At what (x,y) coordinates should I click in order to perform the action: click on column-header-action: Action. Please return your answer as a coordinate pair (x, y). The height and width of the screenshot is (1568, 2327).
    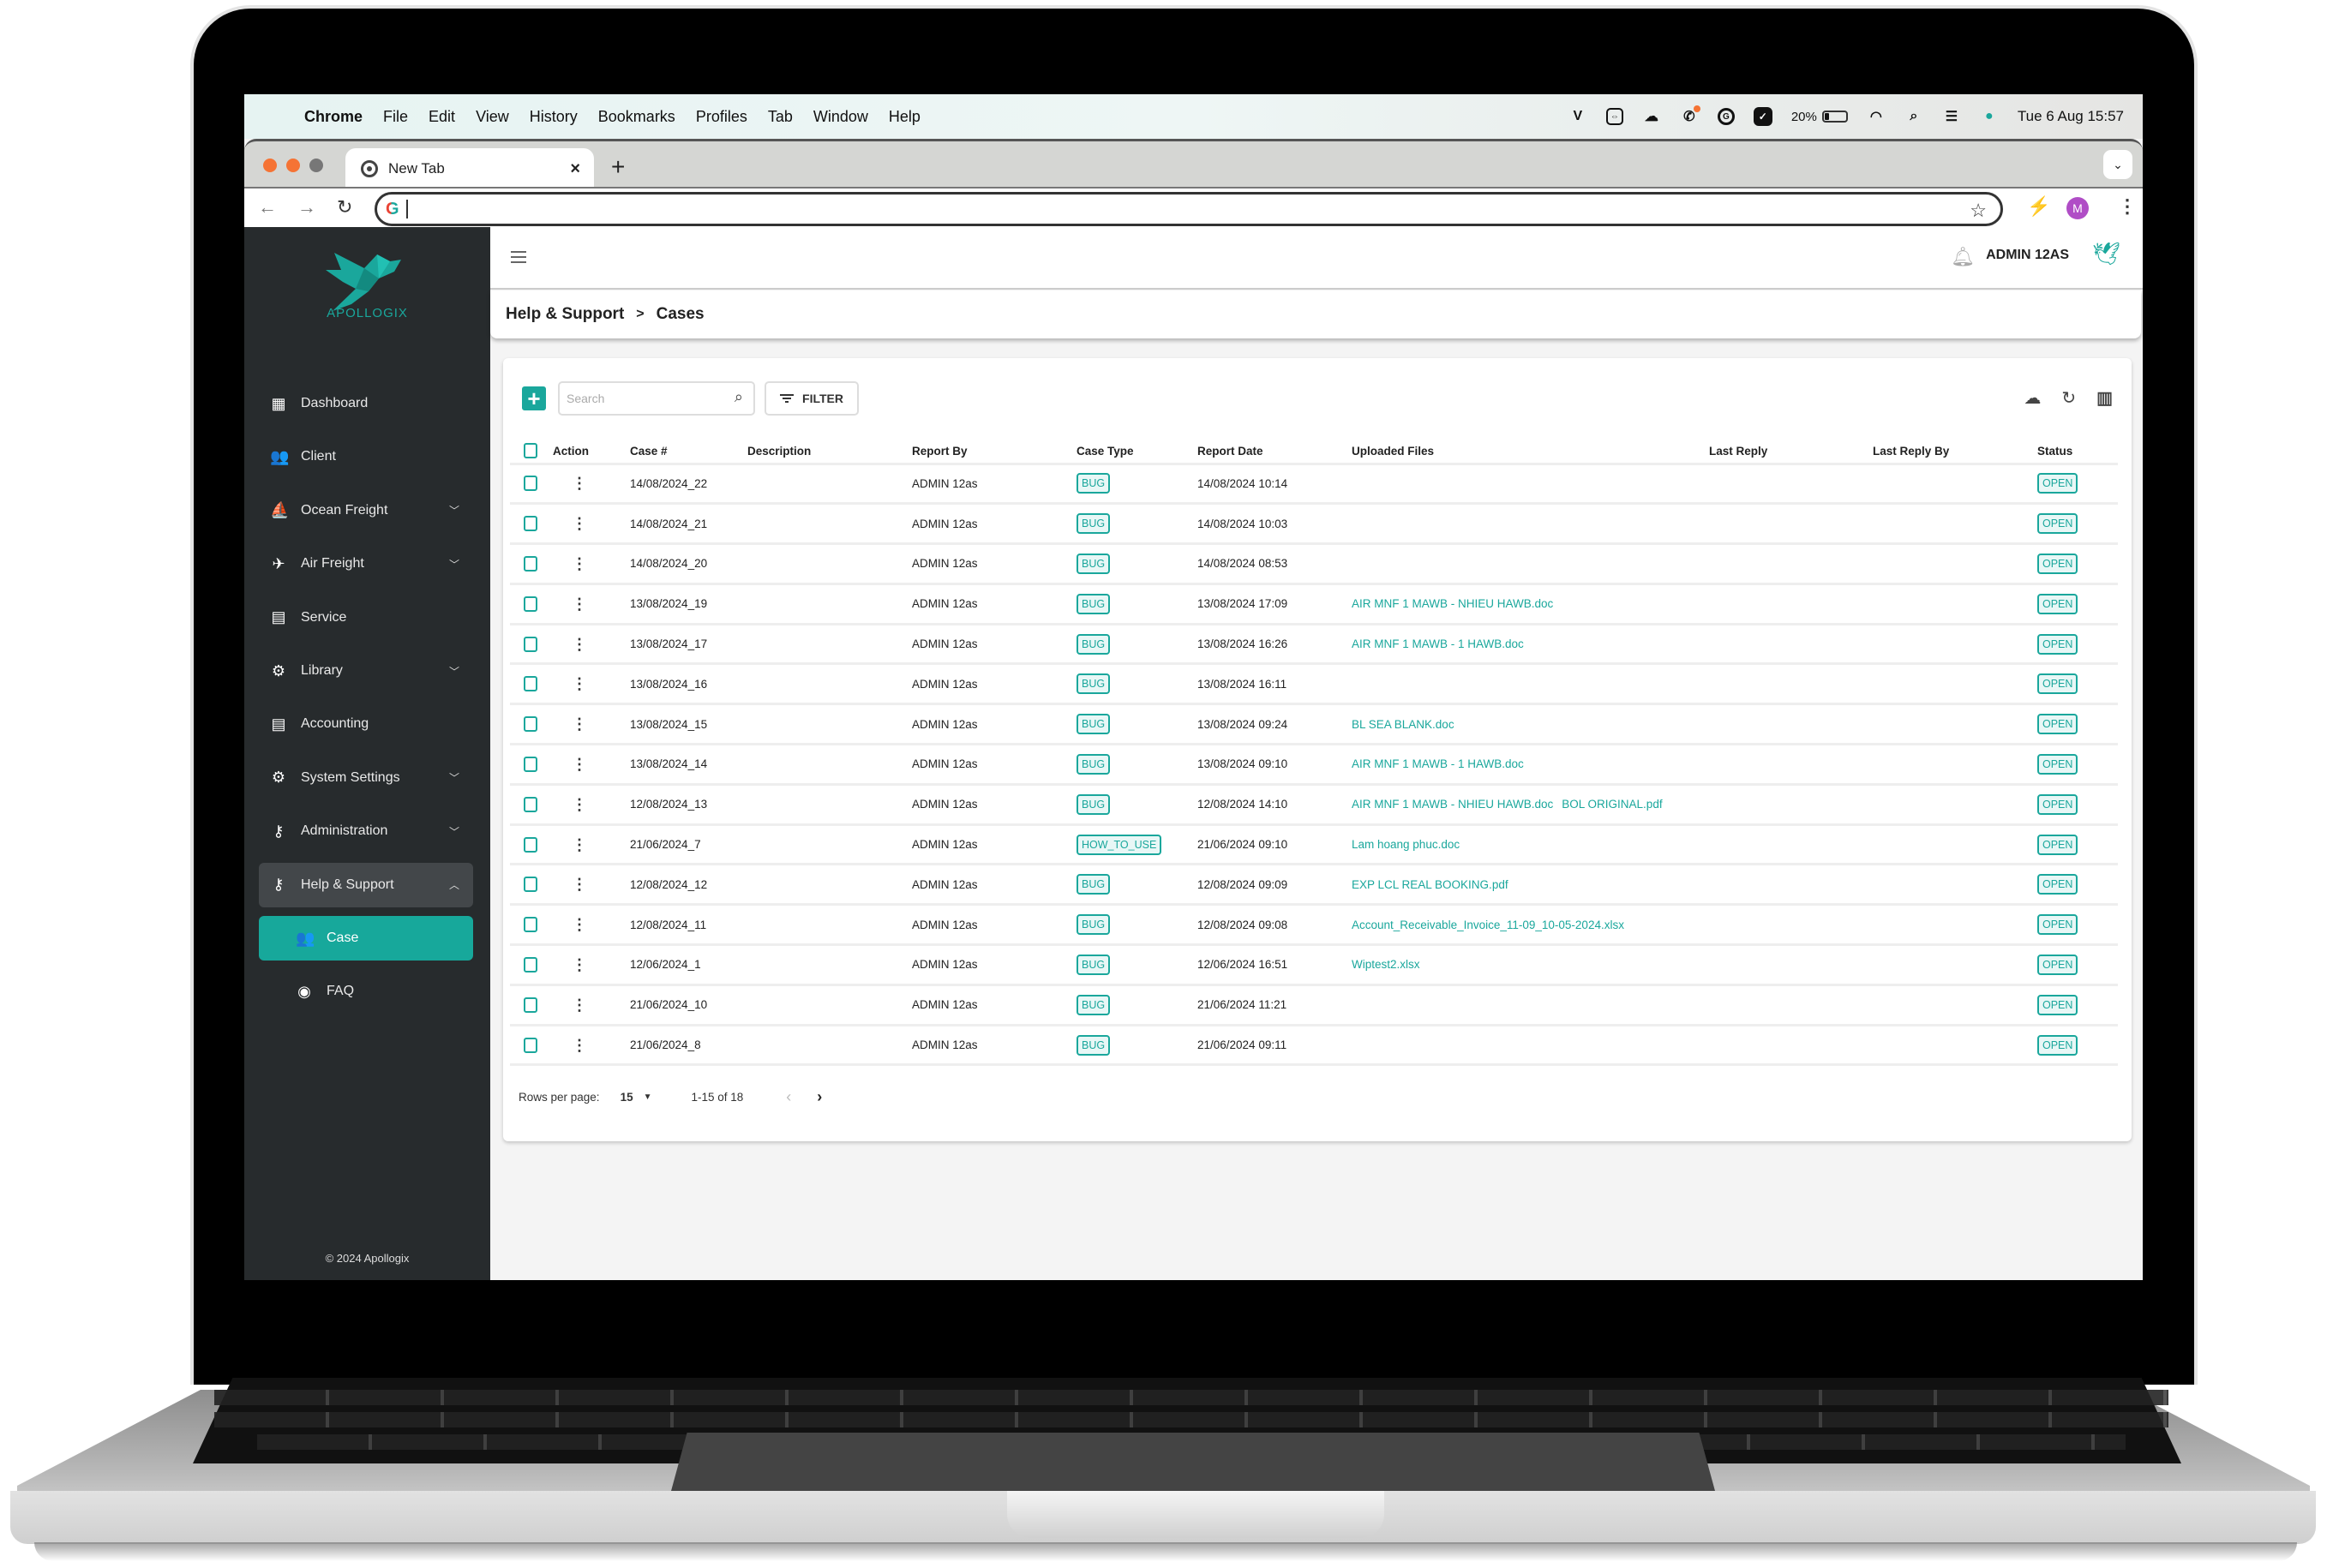
    Looking at the image, I should click on (591, 452).